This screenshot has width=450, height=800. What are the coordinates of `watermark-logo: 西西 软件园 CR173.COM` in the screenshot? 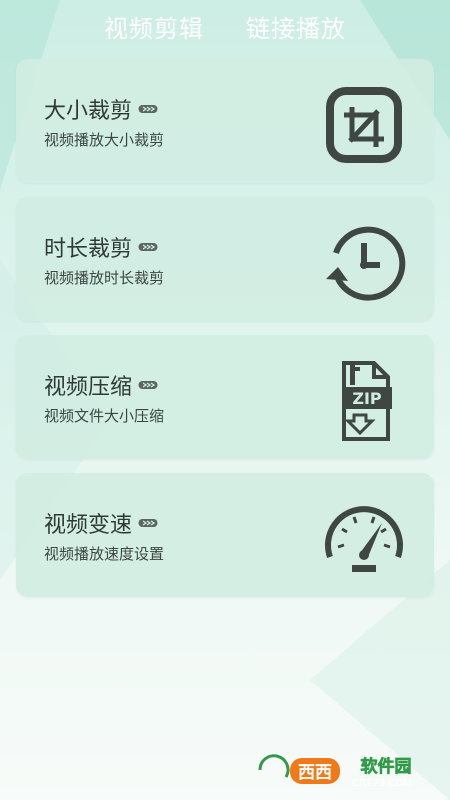 It's located at (344, 770).